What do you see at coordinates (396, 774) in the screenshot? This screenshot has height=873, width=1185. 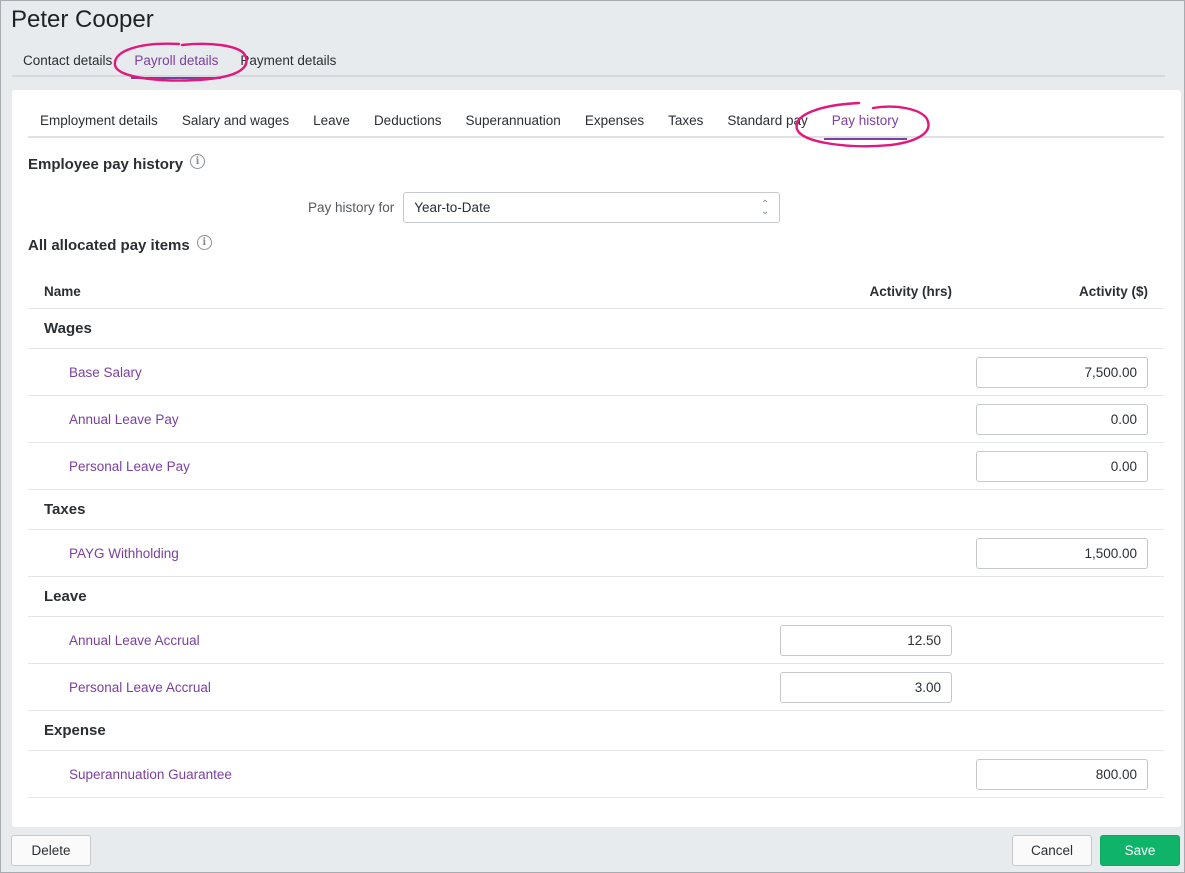 I see `pay-item-link: Superannuation Guarantee` at bounding box center [396, 774].